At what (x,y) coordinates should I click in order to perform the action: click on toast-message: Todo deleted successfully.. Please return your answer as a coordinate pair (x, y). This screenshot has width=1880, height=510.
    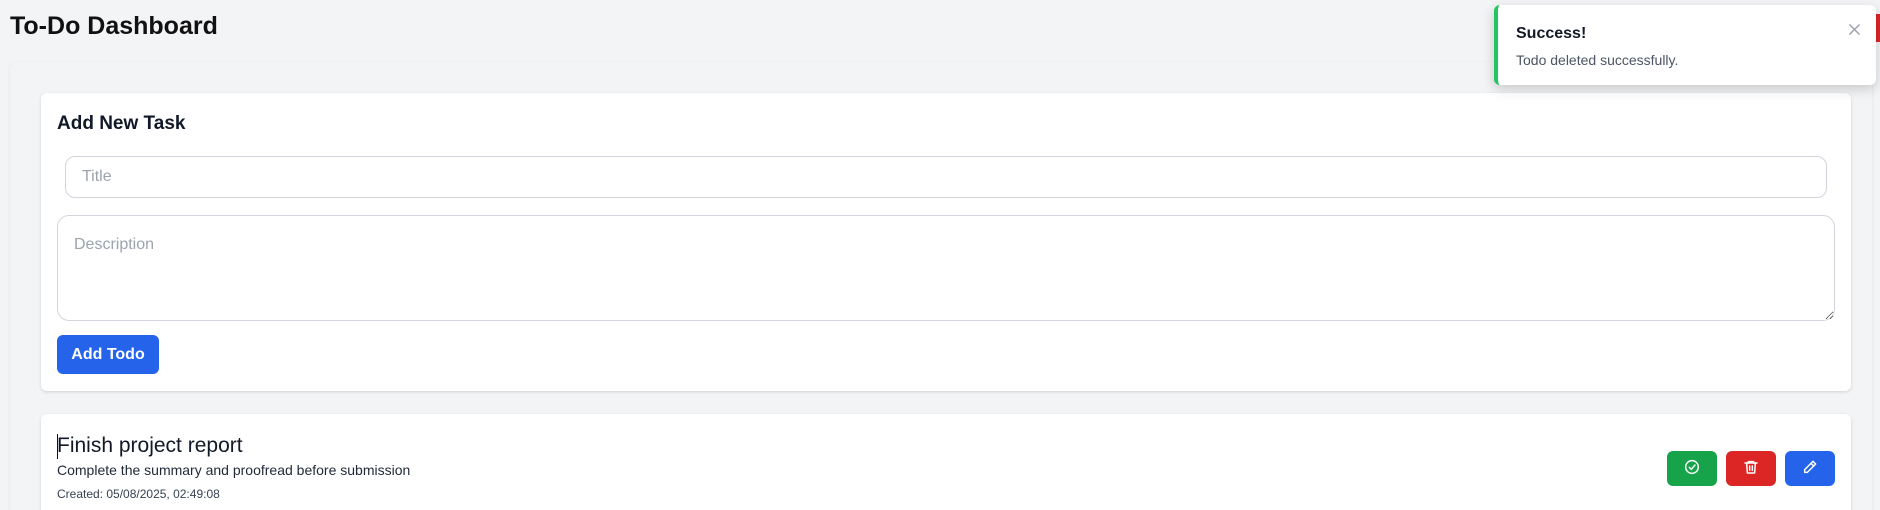
    Looking at the image, I should click on (1597, 60).